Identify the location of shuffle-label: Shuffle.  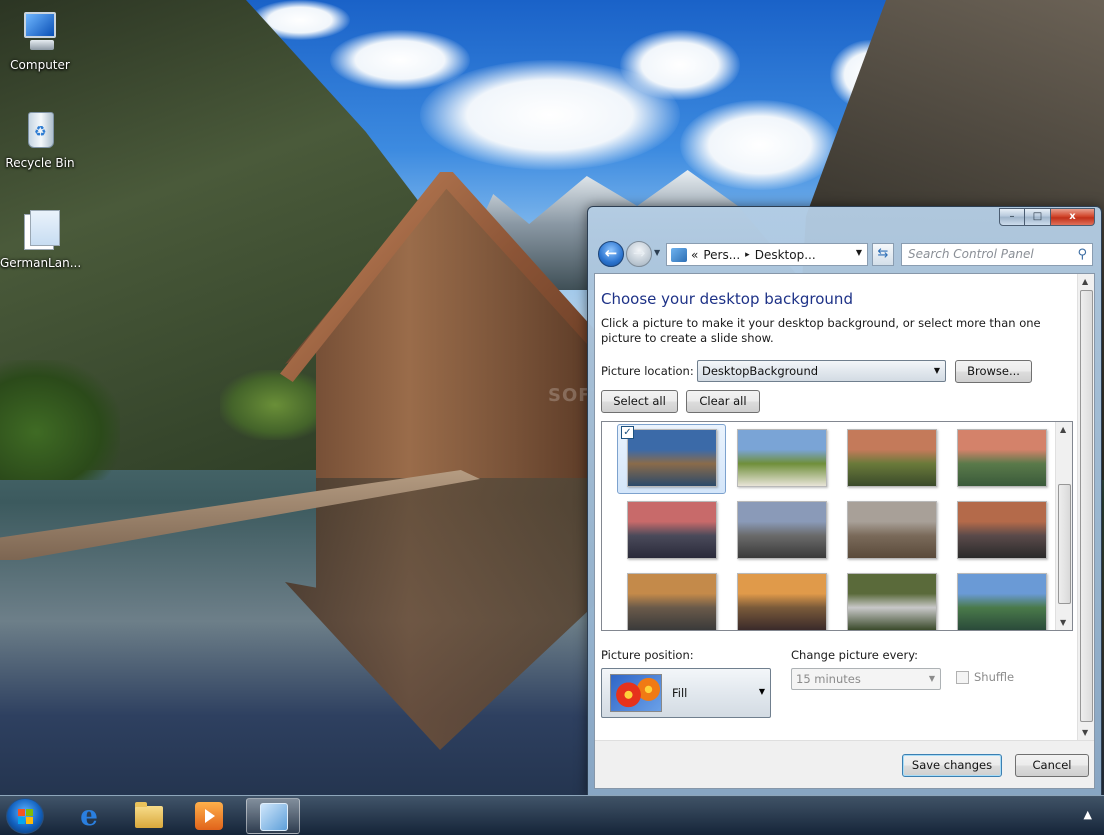
(994, 677).